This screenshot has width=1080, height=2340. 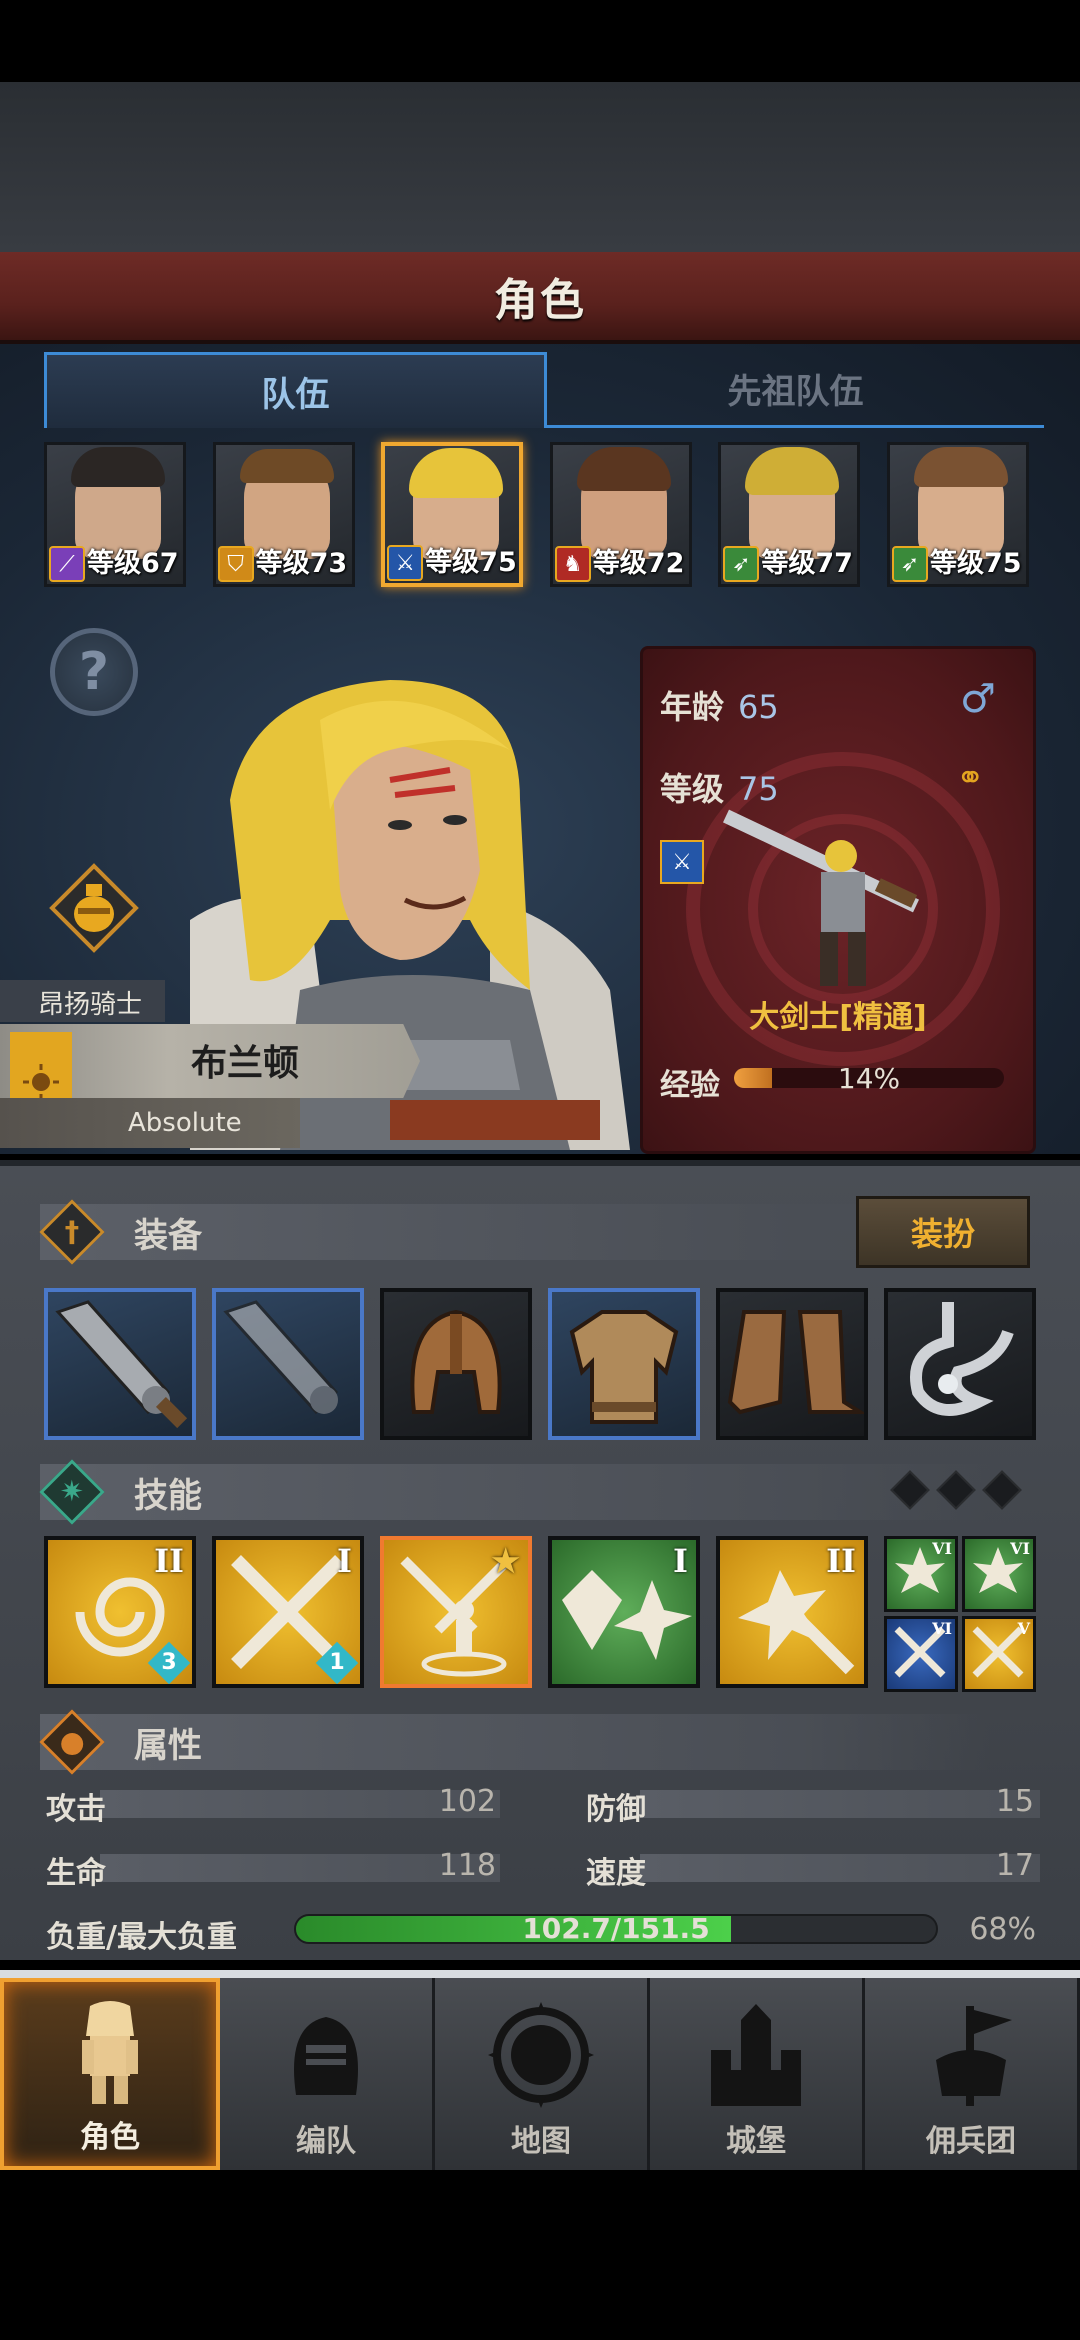 I want to click on guard-skill: ★, so click(x=456, y=1612).